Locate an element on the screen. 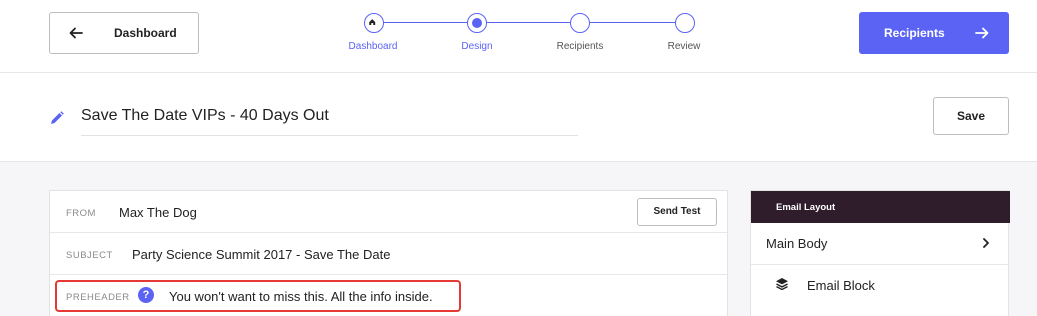  email-layout-panel: Email Layout Main Body Email Block is located at coordinates (880, 253).